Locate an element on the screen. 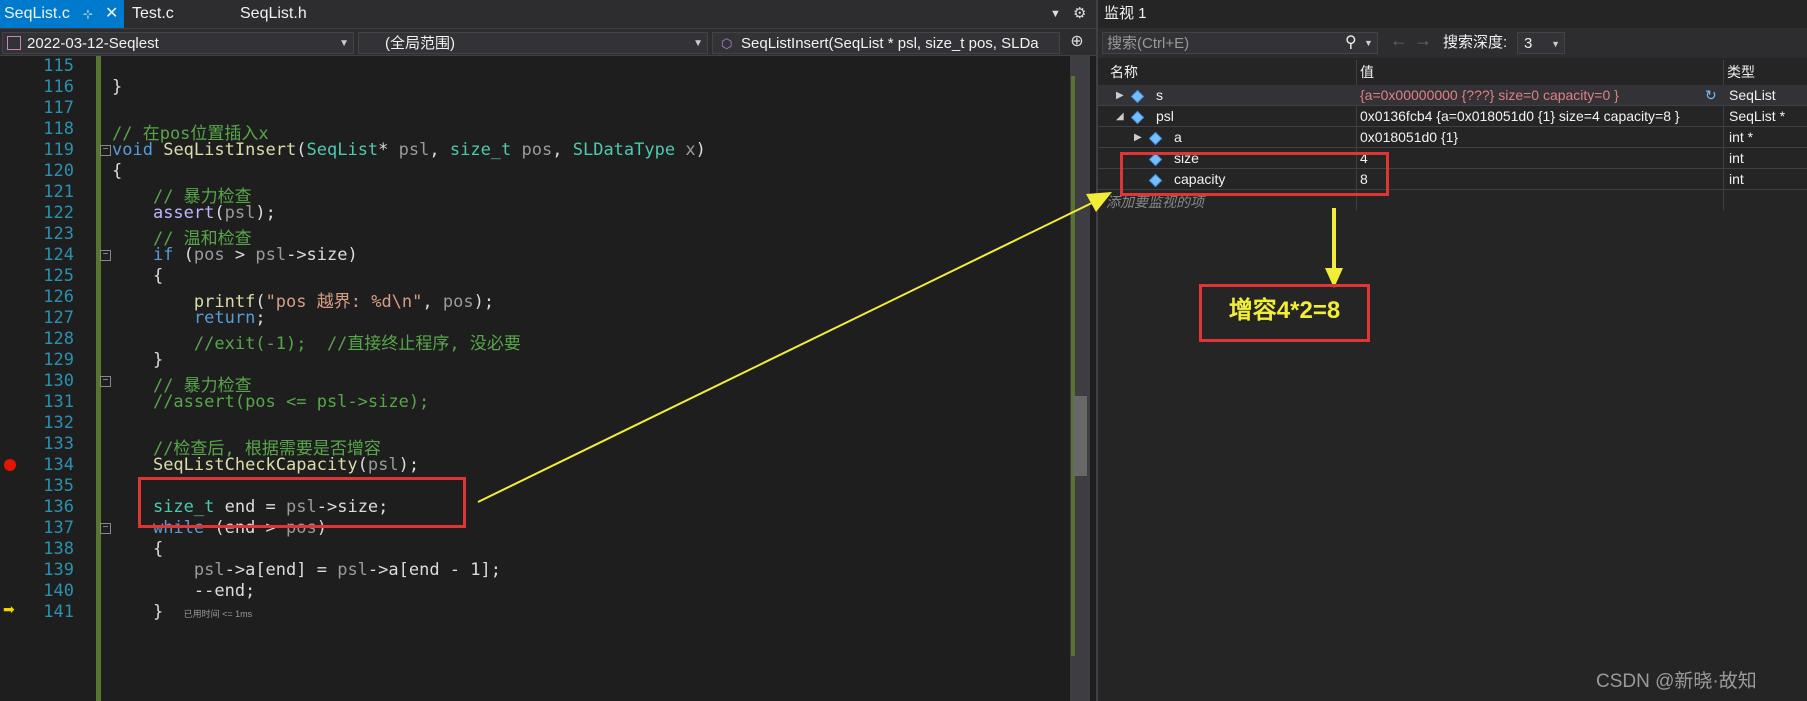  project-dropdown: 2022-03-12-Seqlest ▼ is located at coordinates (178, 43).